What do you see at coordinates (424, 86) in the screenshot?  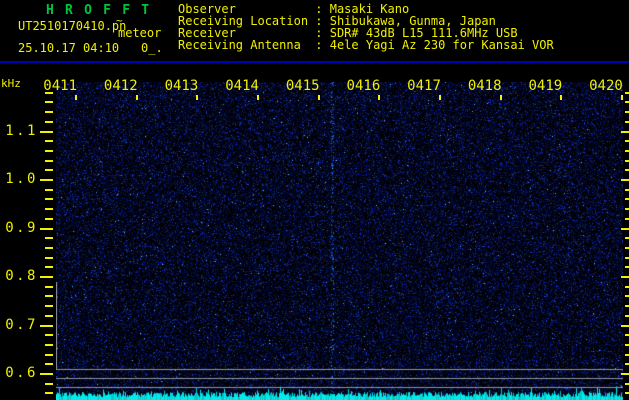 I see `time-axis-label: 0417` at bounding box center [424, 86].